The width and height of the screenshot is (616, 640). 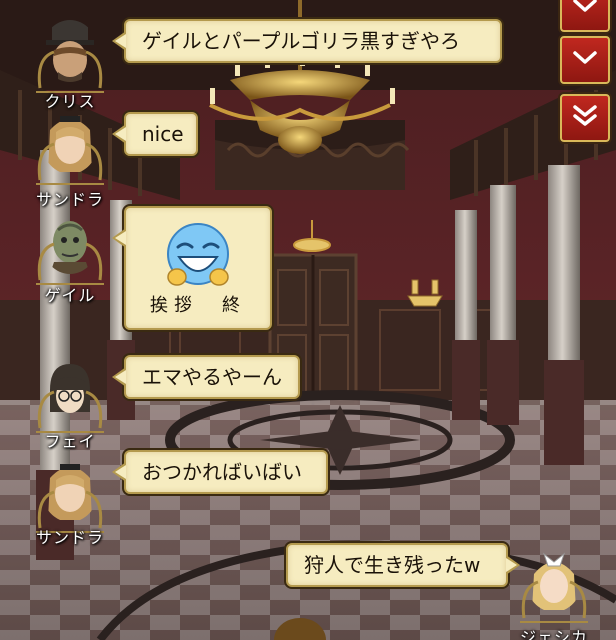 I want to click on message-text: ゲイルとパープルゴリラ黒すぎやろ, so click(x=301, y=41).